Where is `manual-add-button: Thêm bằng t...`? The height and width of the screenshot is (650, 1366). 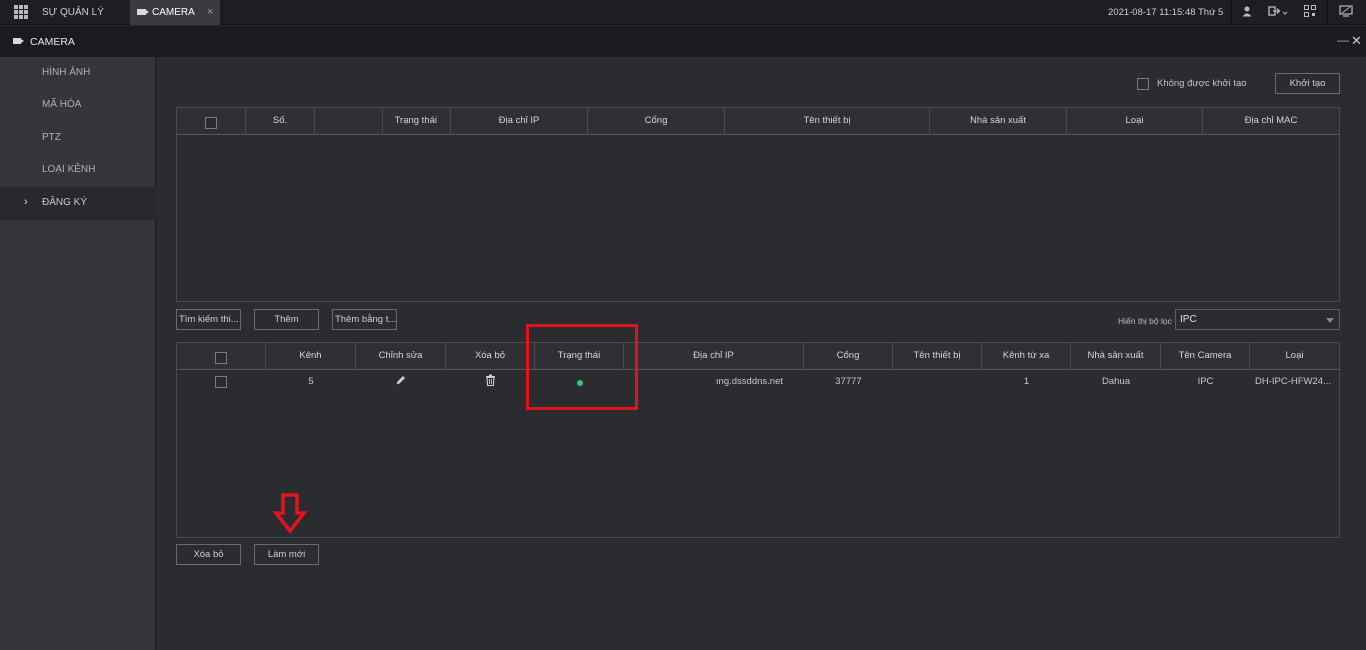 manual-add-button: Thêm bằng t... is located at coordinates (364, 319).